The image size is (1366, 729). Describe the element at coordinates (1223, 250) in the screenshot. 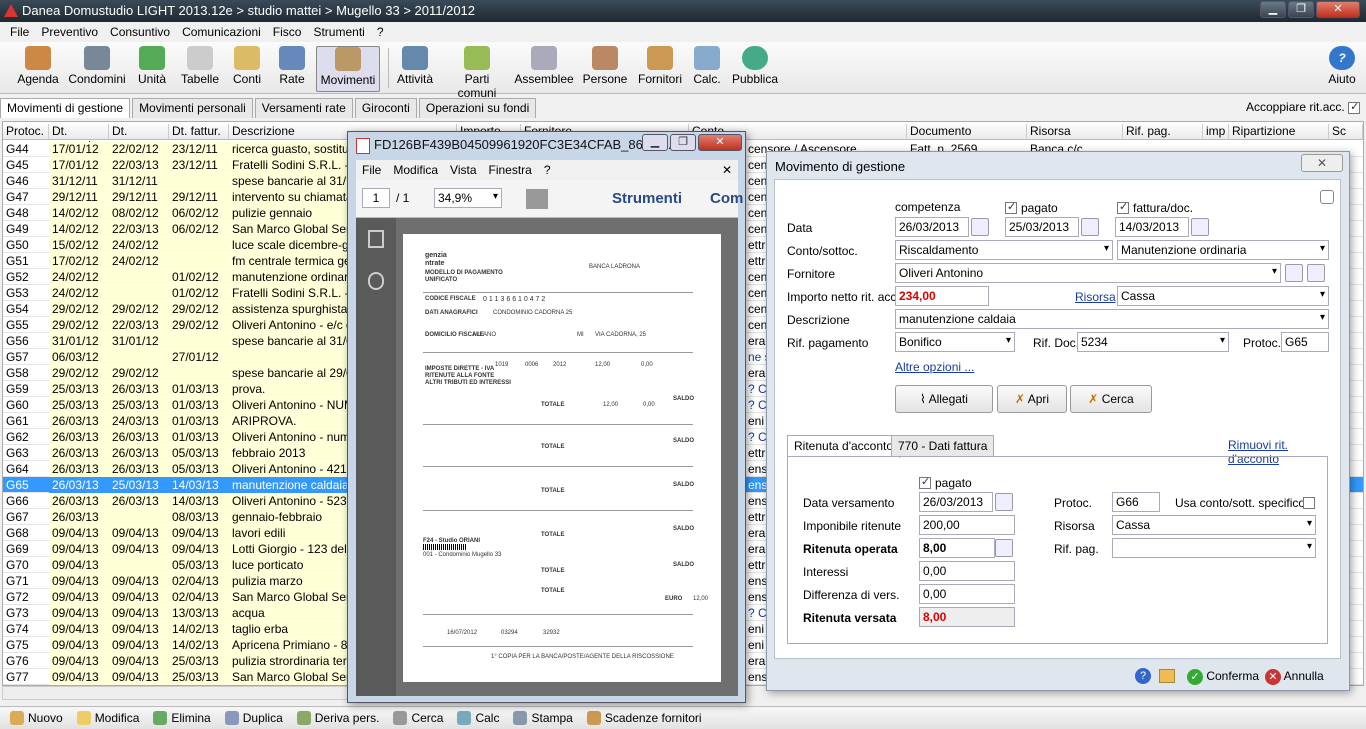

I see `sottoconto-select: Manutenzione ordinaria` at that location.